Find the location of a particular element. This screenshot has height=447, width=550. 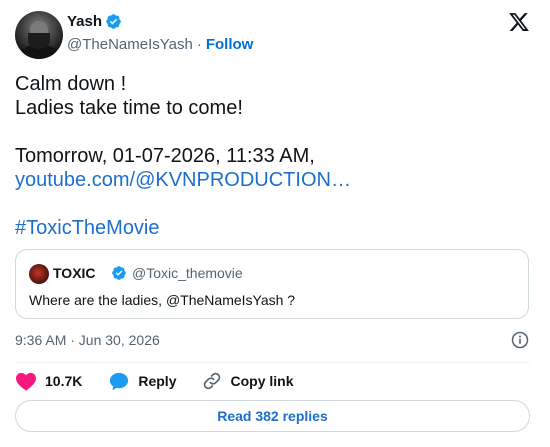

reply-bubble-icon is located at coordinates (119, 381).